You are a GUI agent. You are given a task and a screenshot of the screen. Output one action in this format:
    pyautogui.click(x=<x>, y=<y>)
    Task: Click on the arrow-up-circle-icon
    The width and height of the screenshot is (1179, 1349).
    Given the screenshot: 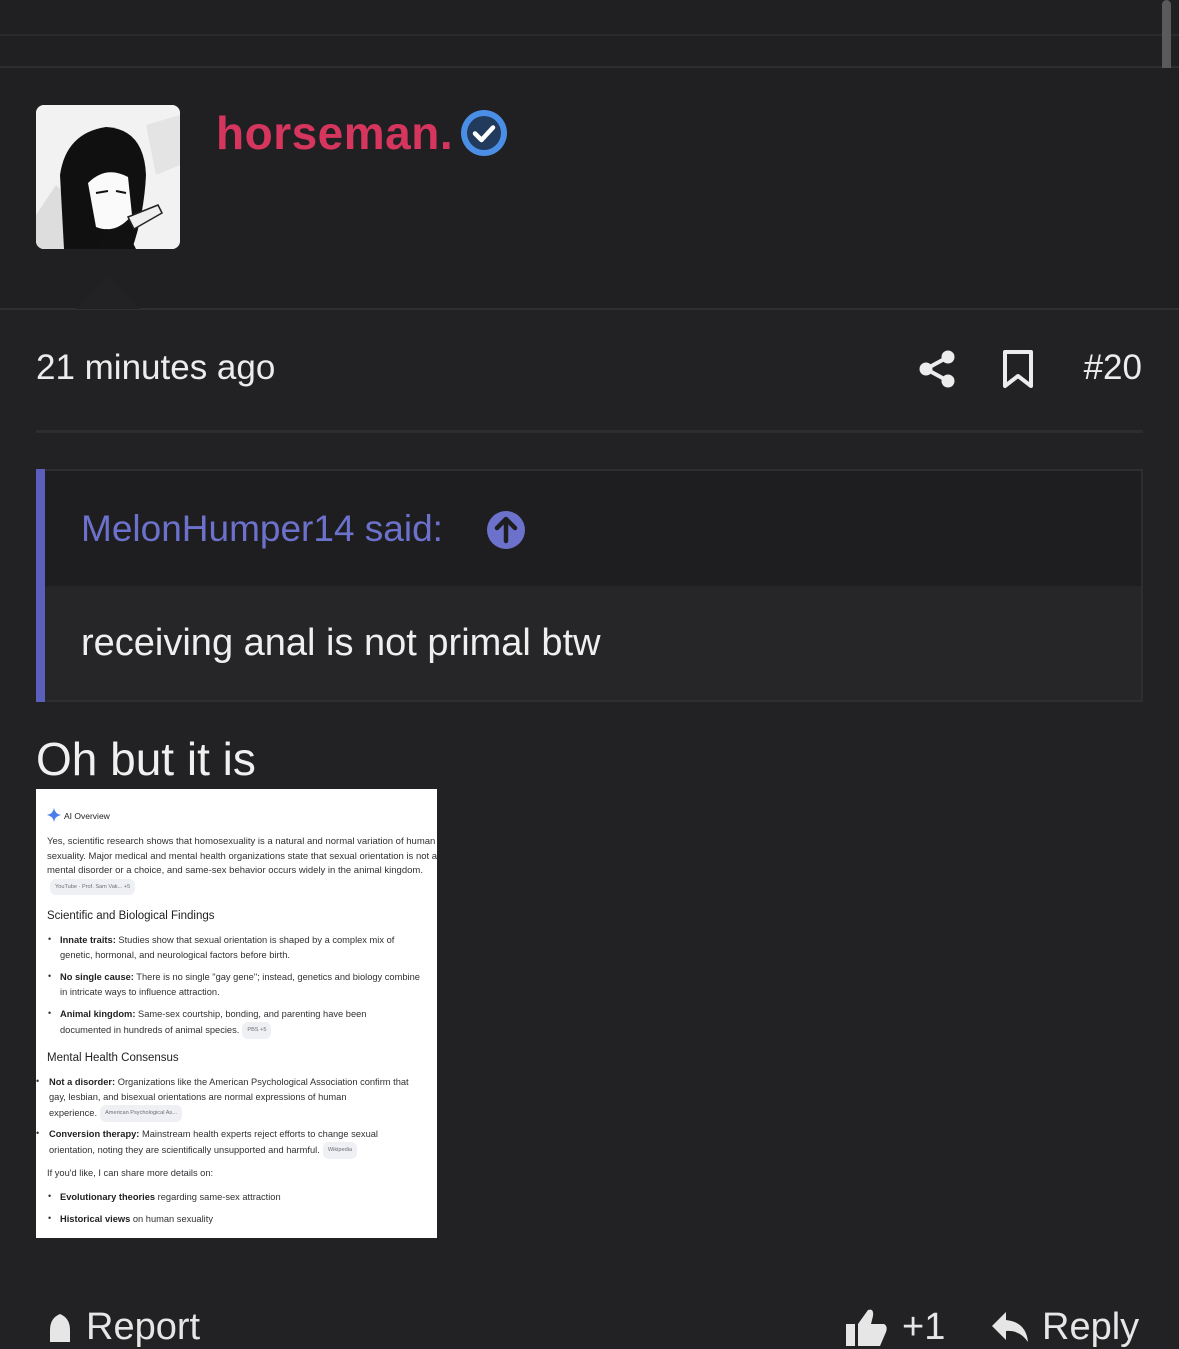 What is the action you would take?
    pyautogui.click(x=506, y=530)
    